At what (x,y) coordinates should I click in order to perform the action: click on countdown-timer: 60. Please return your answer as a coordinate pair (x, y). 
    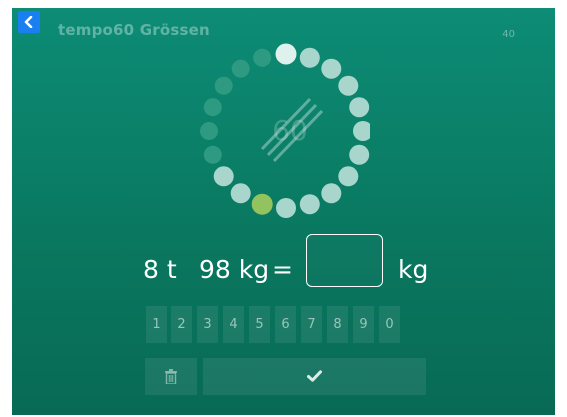
    Looking at the image, I should click on (286, 130).